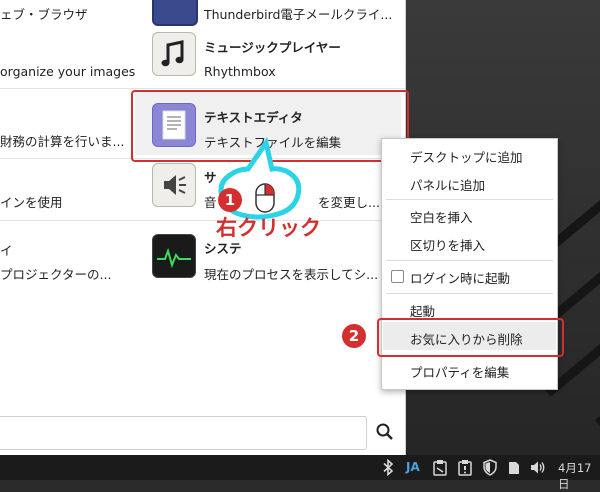  What do you see at coordinates (354, 336) in the screenshot?
I see `step-2-badge: 2` at bounding box center [354, 336].